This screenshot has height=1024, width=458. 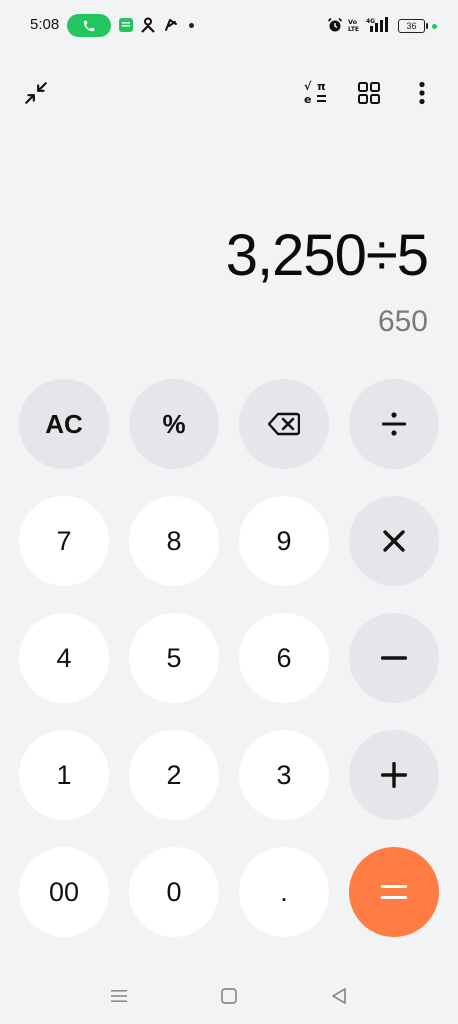 I want to click on svg-text: e, so click(x=307, y=99).